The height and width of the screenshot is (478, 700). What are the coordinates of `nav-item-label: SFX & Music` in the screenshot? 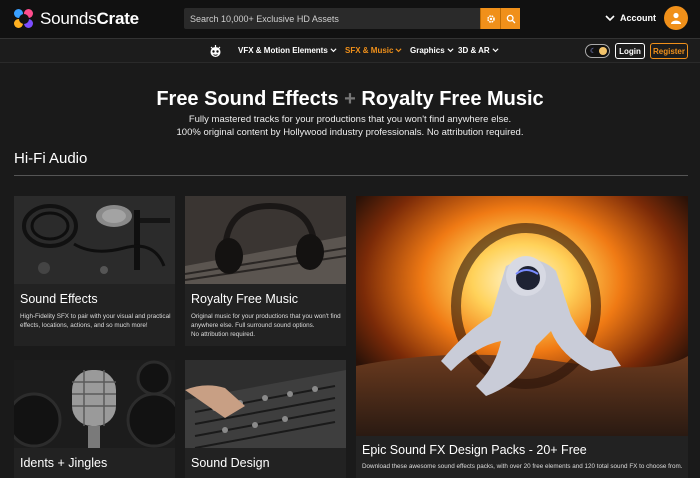 It's located at (369, 50).